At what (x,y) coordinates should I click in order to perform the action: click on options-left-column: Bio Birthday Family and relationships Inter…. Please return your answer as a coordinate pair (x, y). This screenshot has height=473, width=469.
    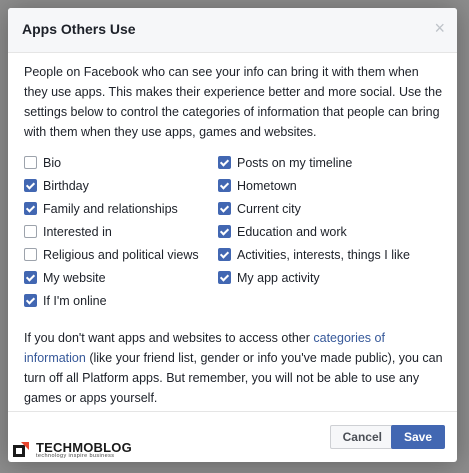
    Looking at the image, I should click on (111, 231).